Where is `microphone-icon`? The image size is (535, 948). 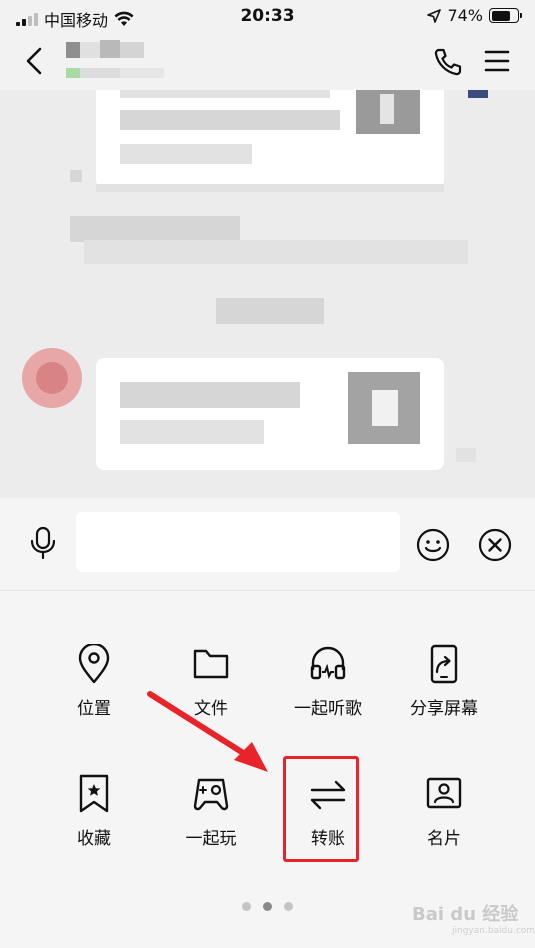 microphone-icon is located at coordinates (43, 543).